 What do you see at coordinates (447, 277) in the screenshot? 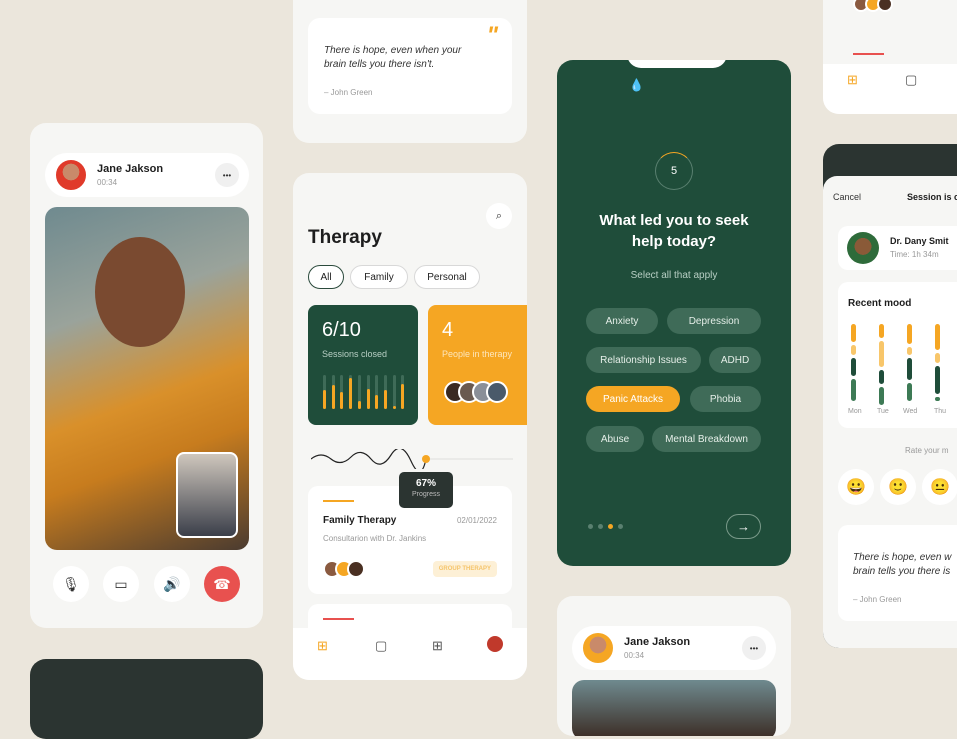
I see `tab-personal: Personal` at bounding box center [447, 277].